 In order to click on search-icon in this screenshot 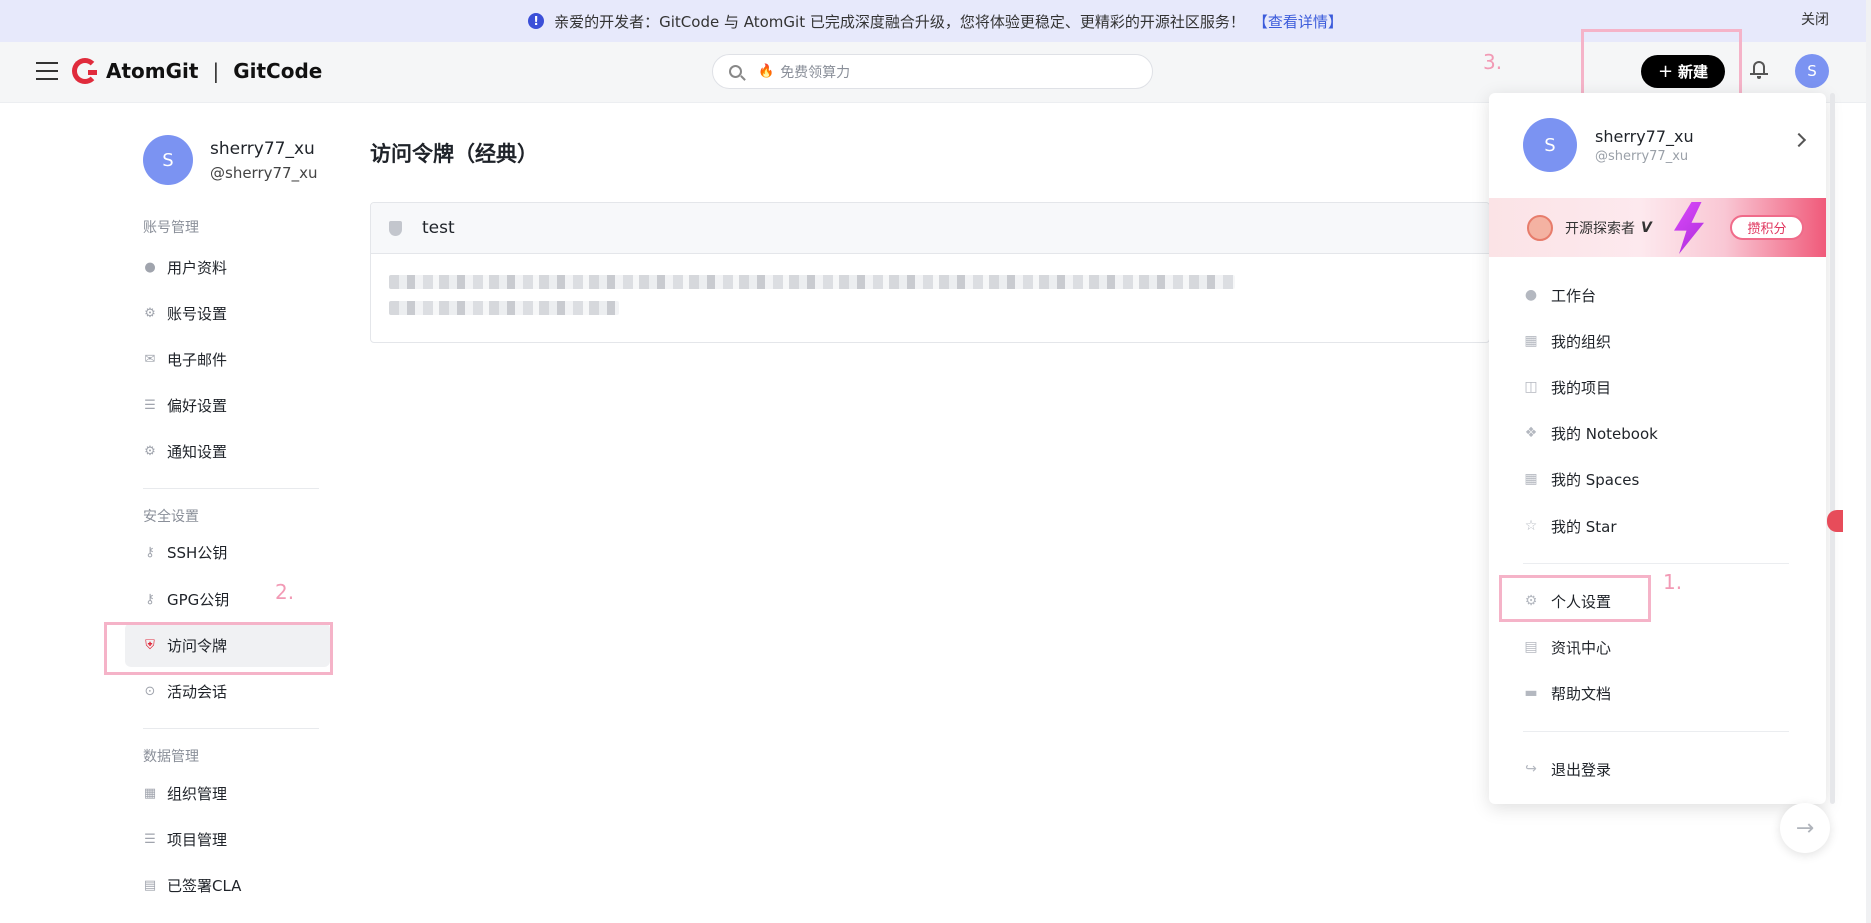, I will do `click(735, 71)`.